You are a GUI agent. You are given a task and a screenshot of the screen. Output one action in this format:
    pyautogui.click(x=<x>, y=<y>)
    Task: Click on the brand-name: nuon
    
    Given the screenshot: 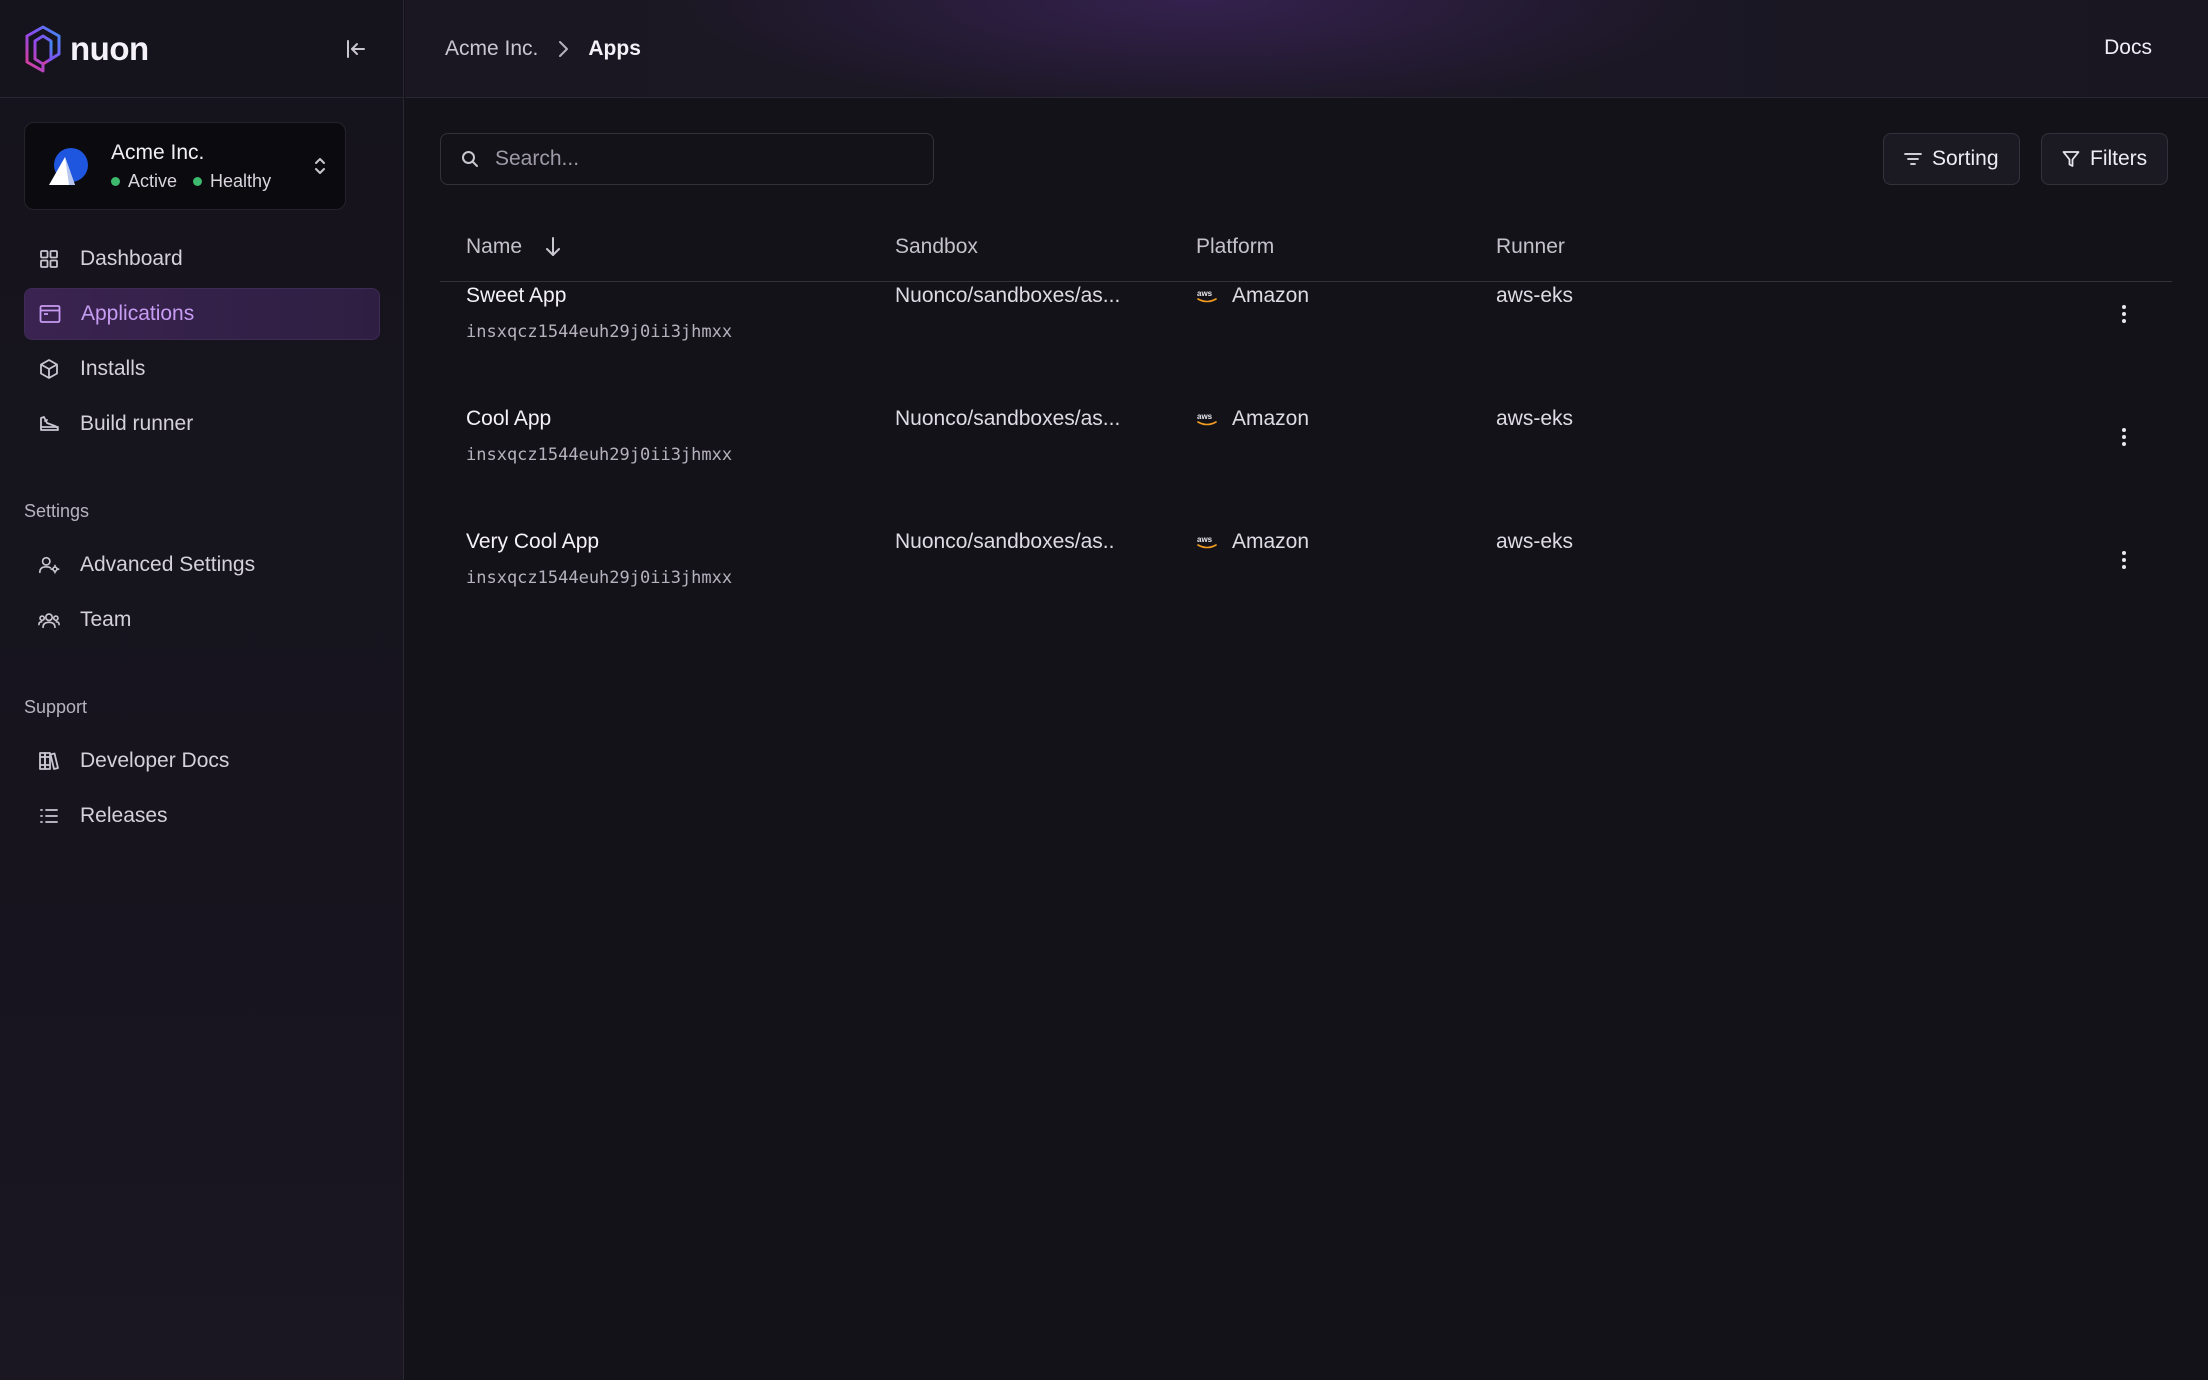 What is the action you would take?
    pyautogui.click(x=109, y=48)
    